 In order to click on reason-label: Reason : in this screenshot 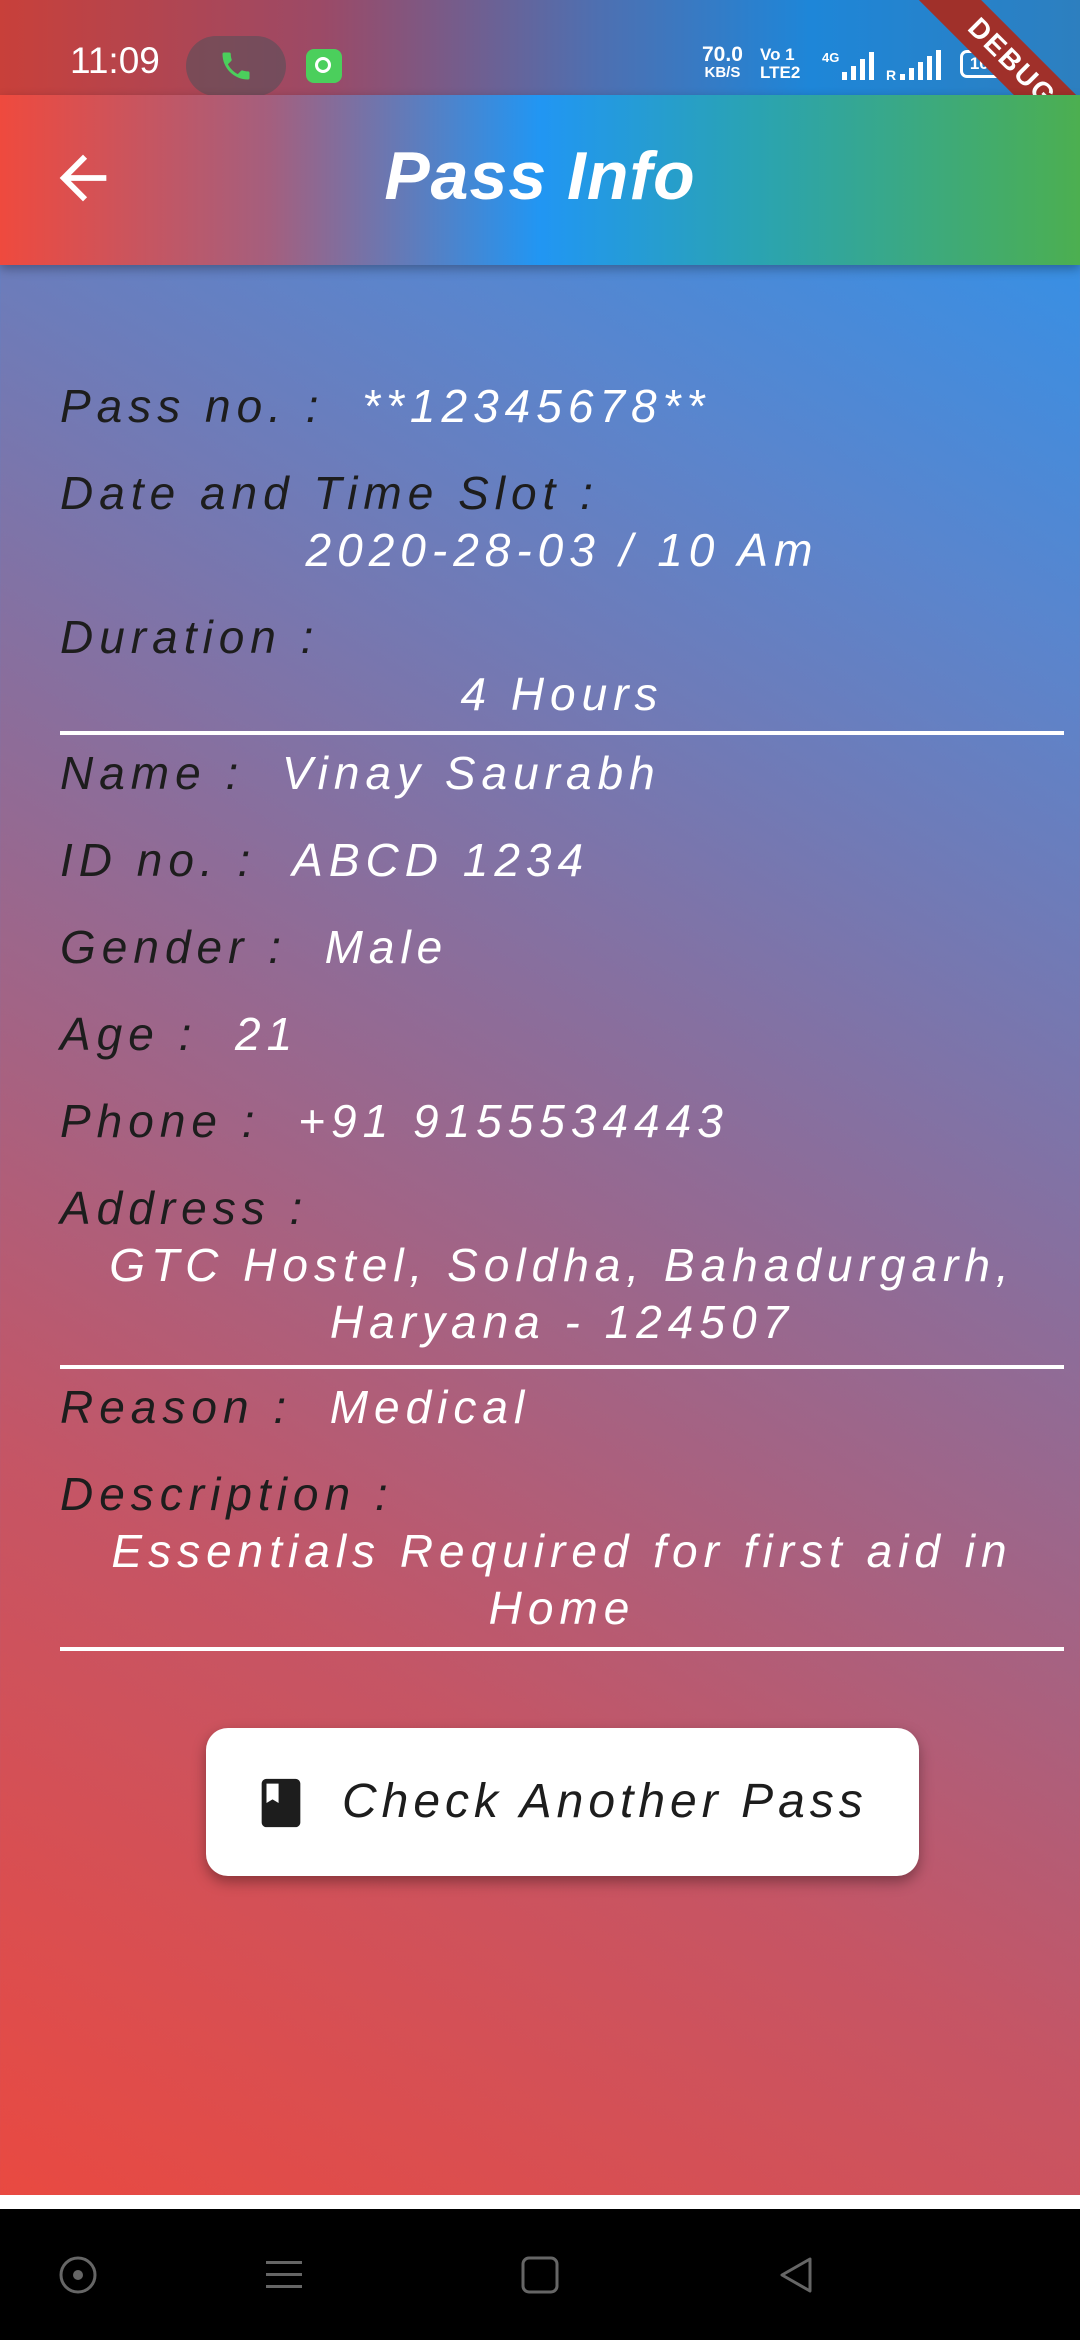, I will do `click(176, 1407)`.